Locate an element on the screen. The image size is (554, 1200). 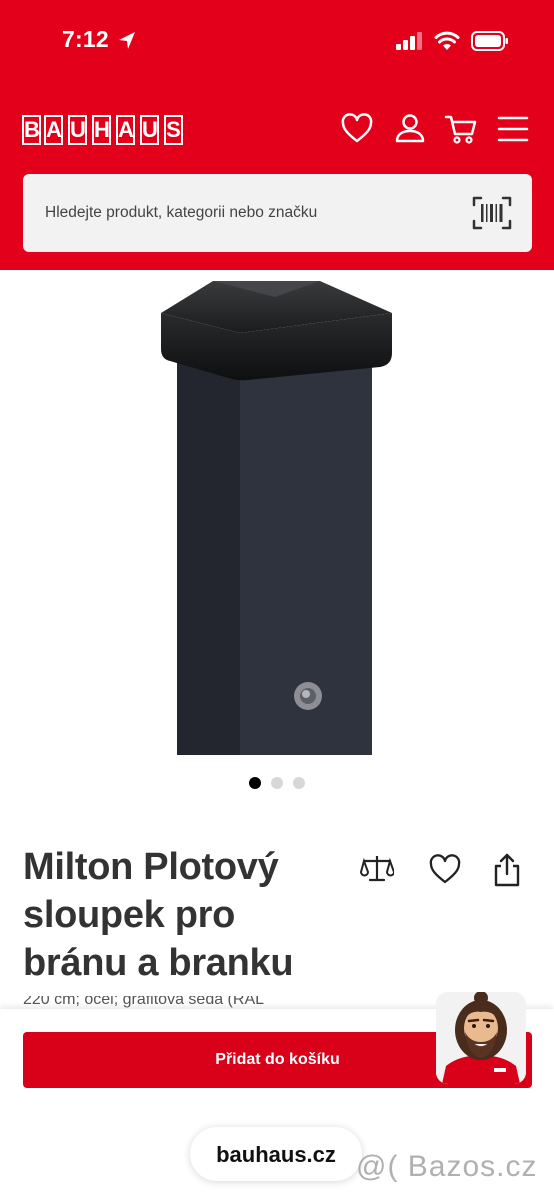
wishlist-heart-icon is located at coordinates (445, 870).